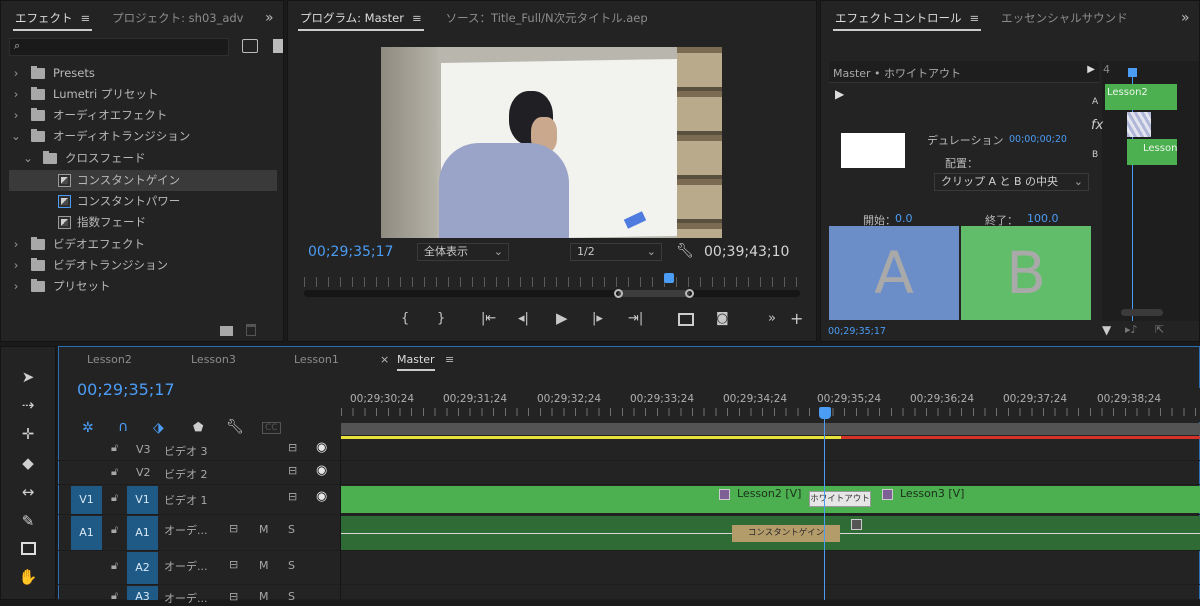 This screenshot has width=1200, height=606. What do you see at coordinates (361, 18) in the screenshot?
I see `tab-program: プログラム: Master ≡` at bounding box center [361, 18].